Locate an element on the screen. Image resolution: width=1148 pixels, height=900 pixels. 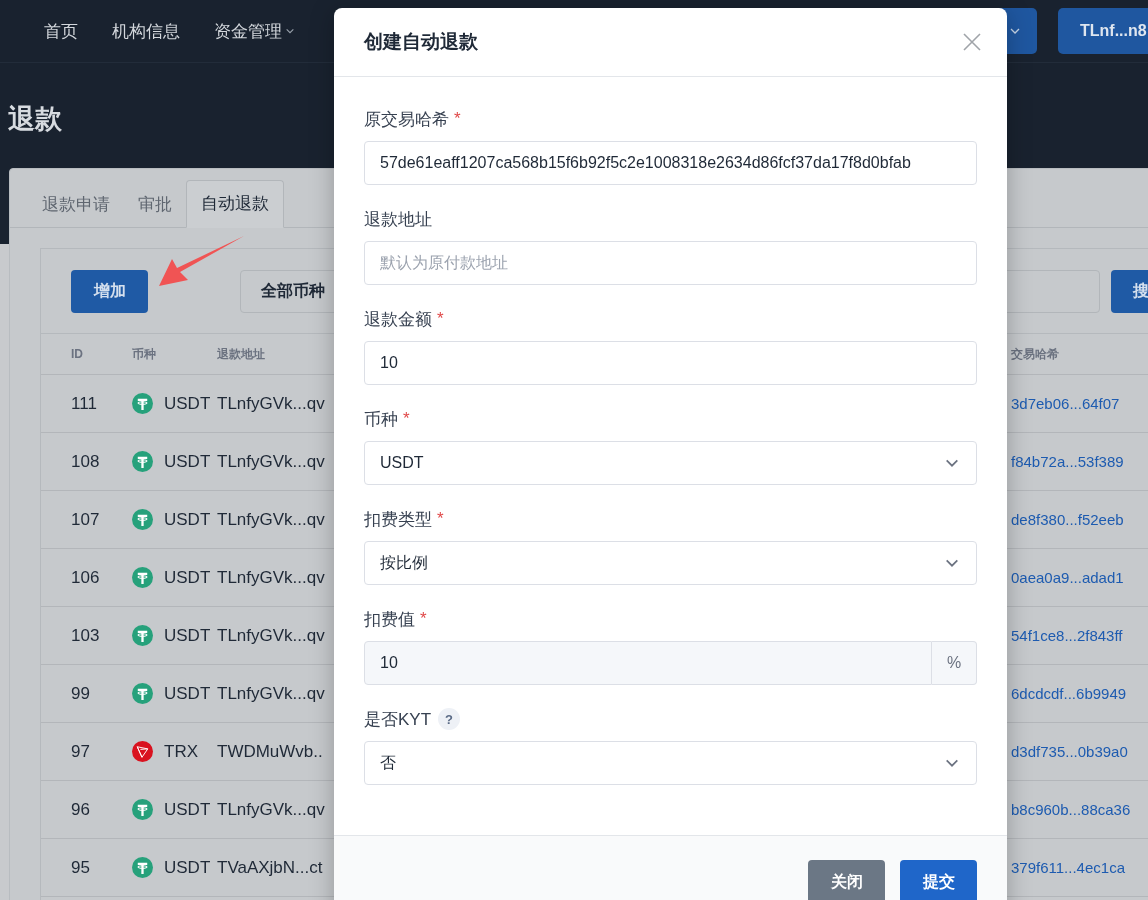
select-field: USDT is located at coordinates (670, 463).